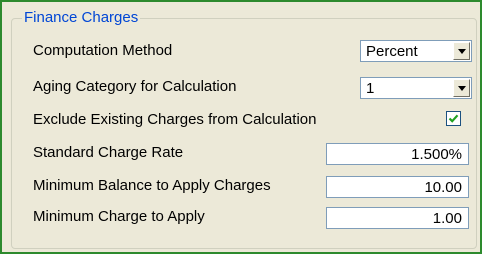 Image resolution: width=482 pixels, height=254 pixels. I want to click on standard-charge-rate-input: 1.500%, so click(397, 154).